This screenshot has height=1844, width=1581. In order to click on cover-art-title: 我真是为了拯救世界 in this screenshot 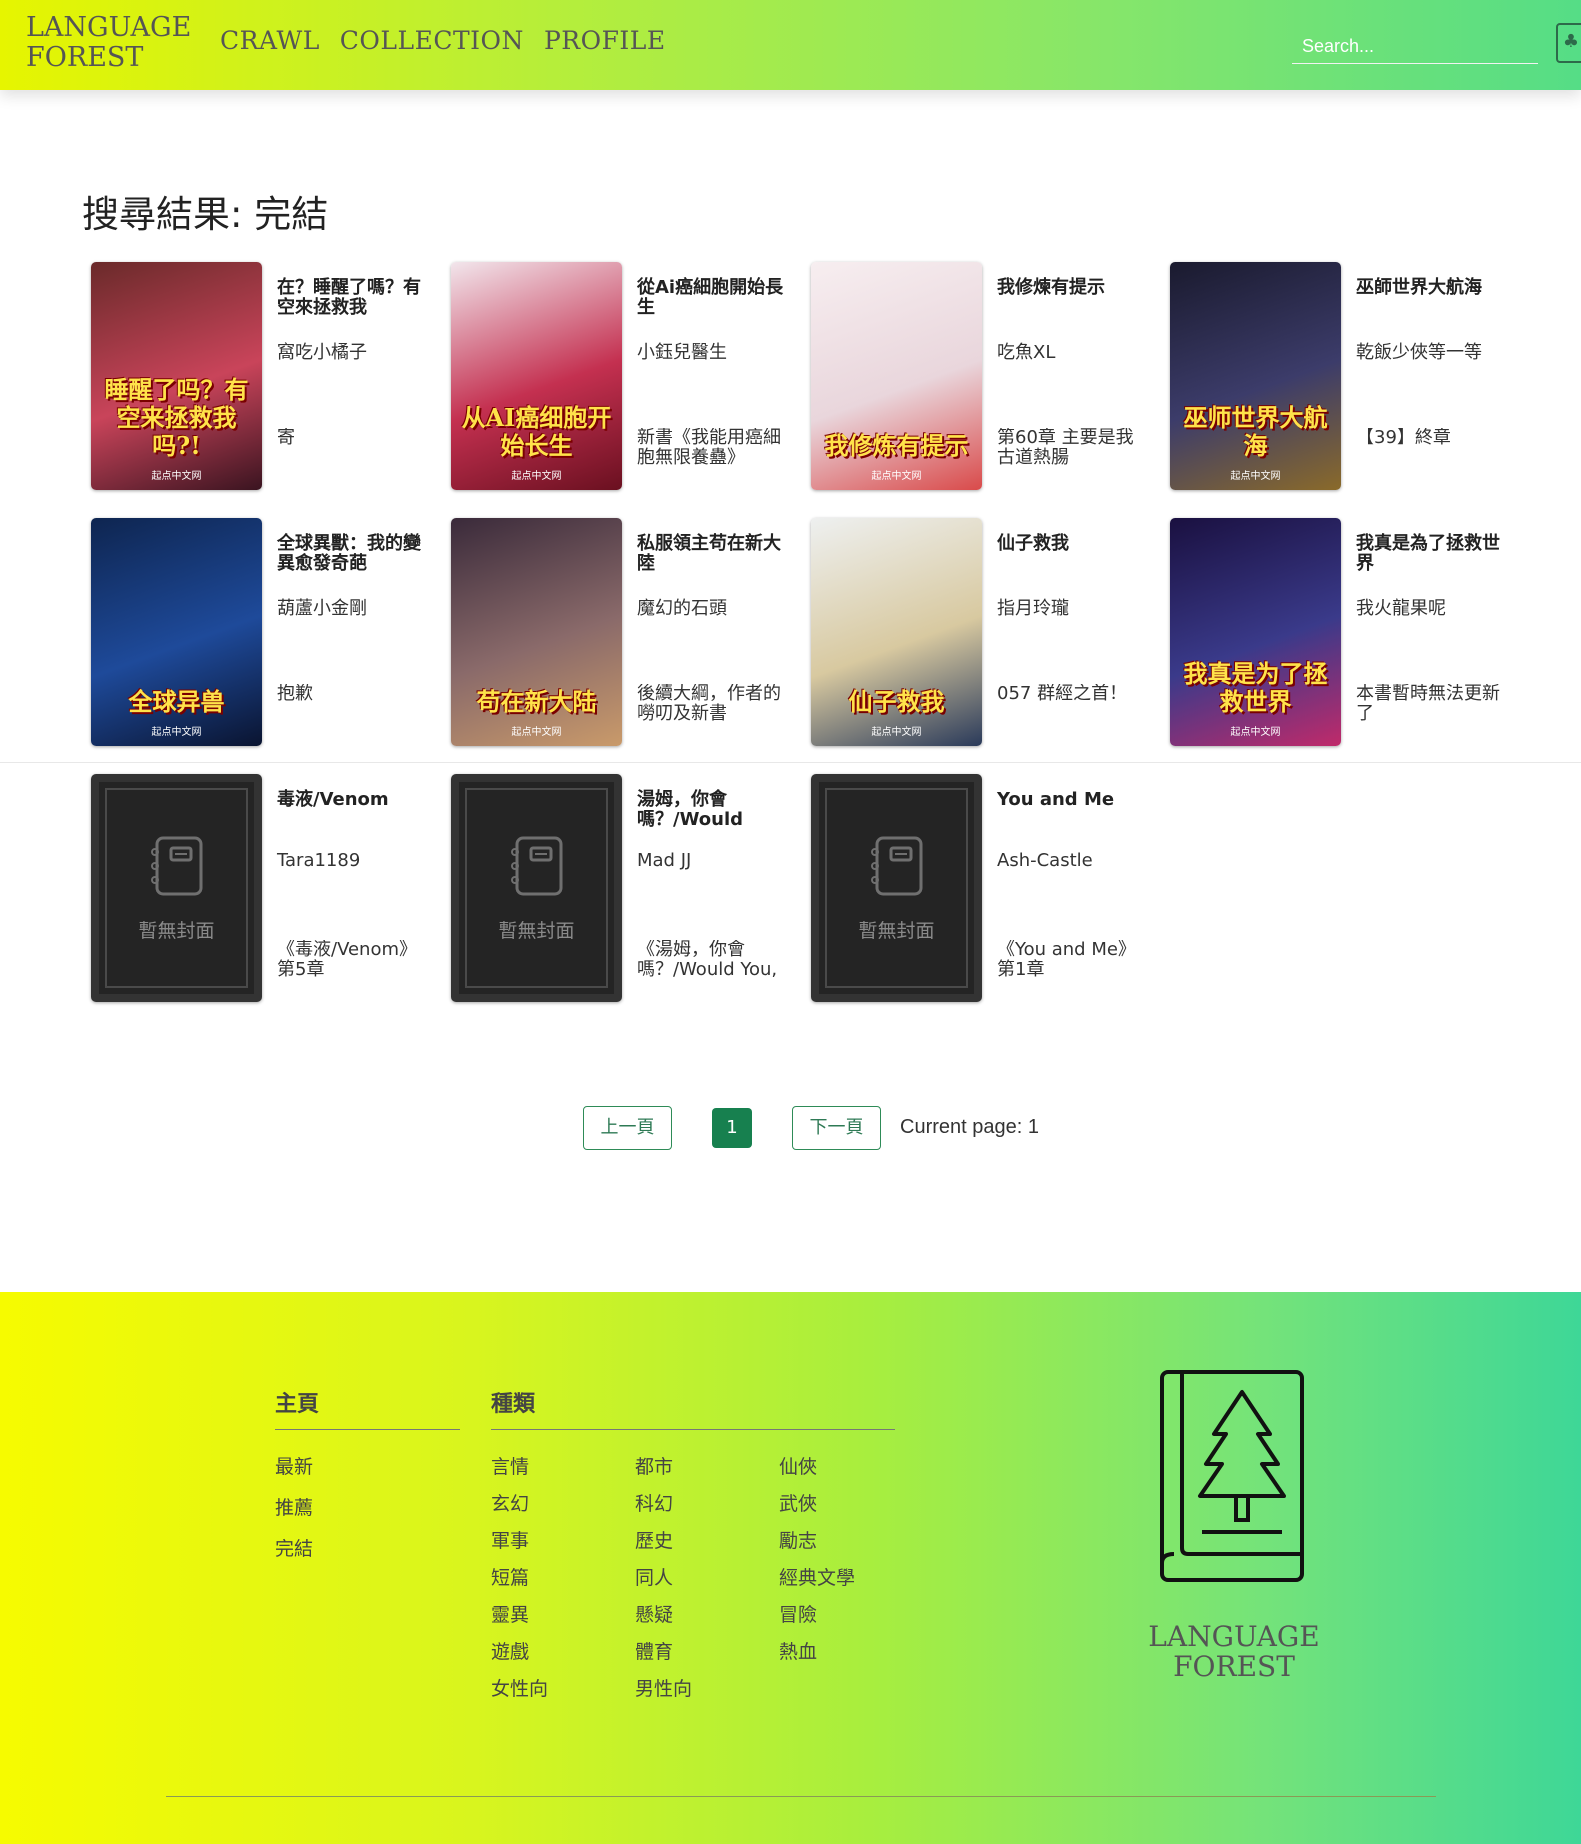, I will do `click(1255, 687)`.